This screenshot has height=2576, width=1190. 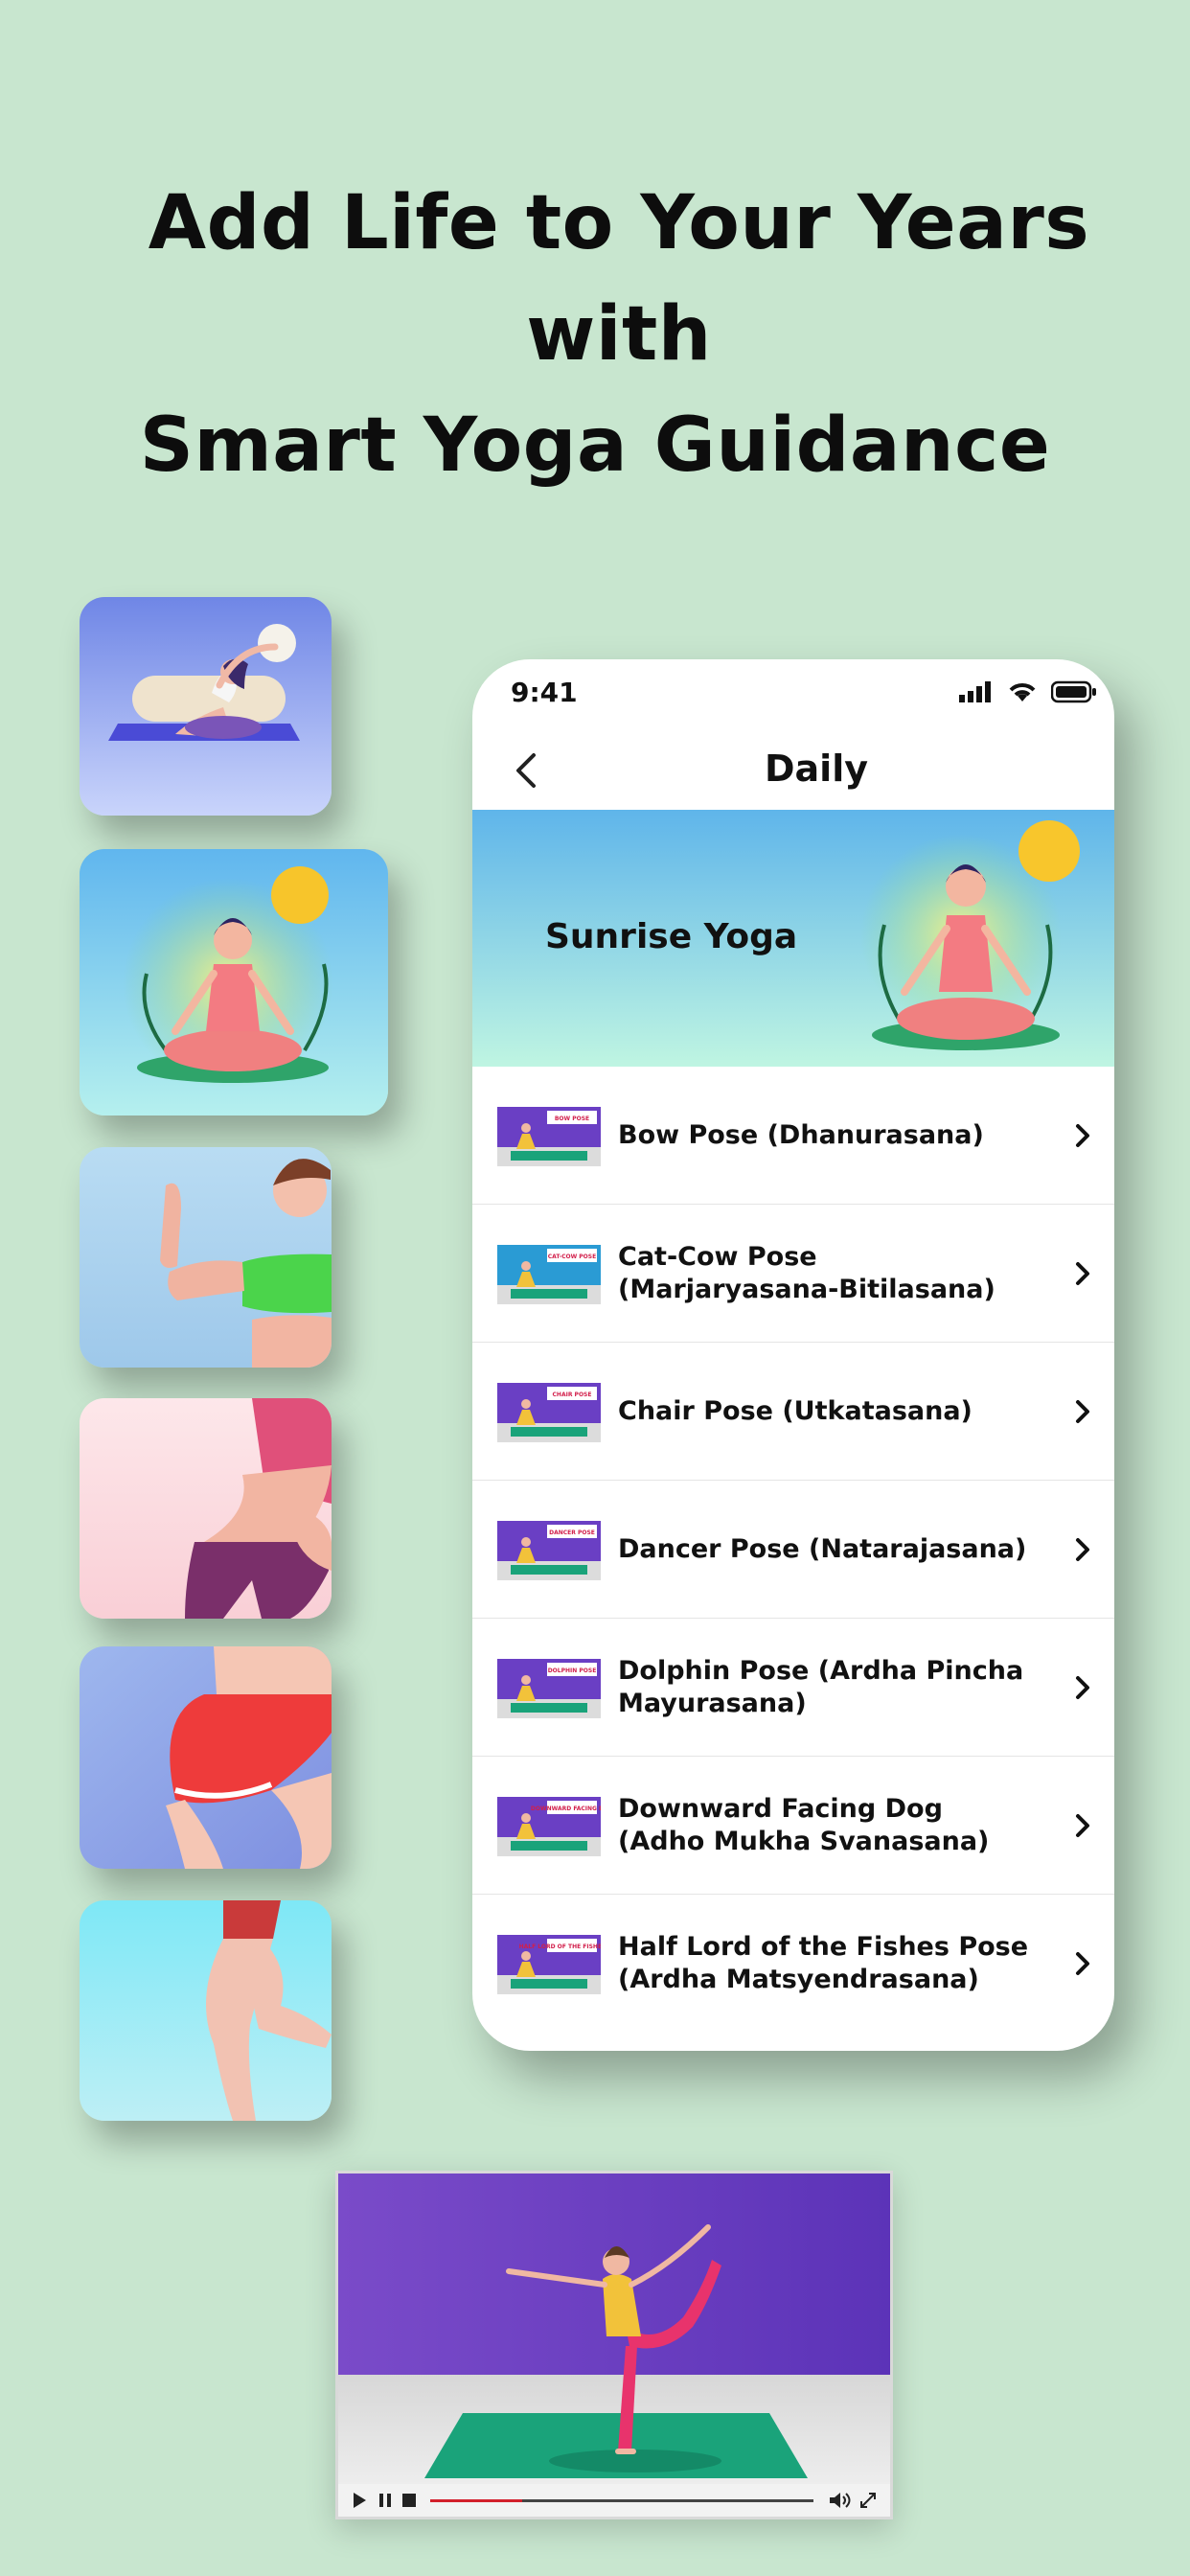 What do you see at coordinates (572, 1119) in the screenshot?
I see `pose-thumbnail-caption: BOW POSE` at bounding box center [572, 1119].